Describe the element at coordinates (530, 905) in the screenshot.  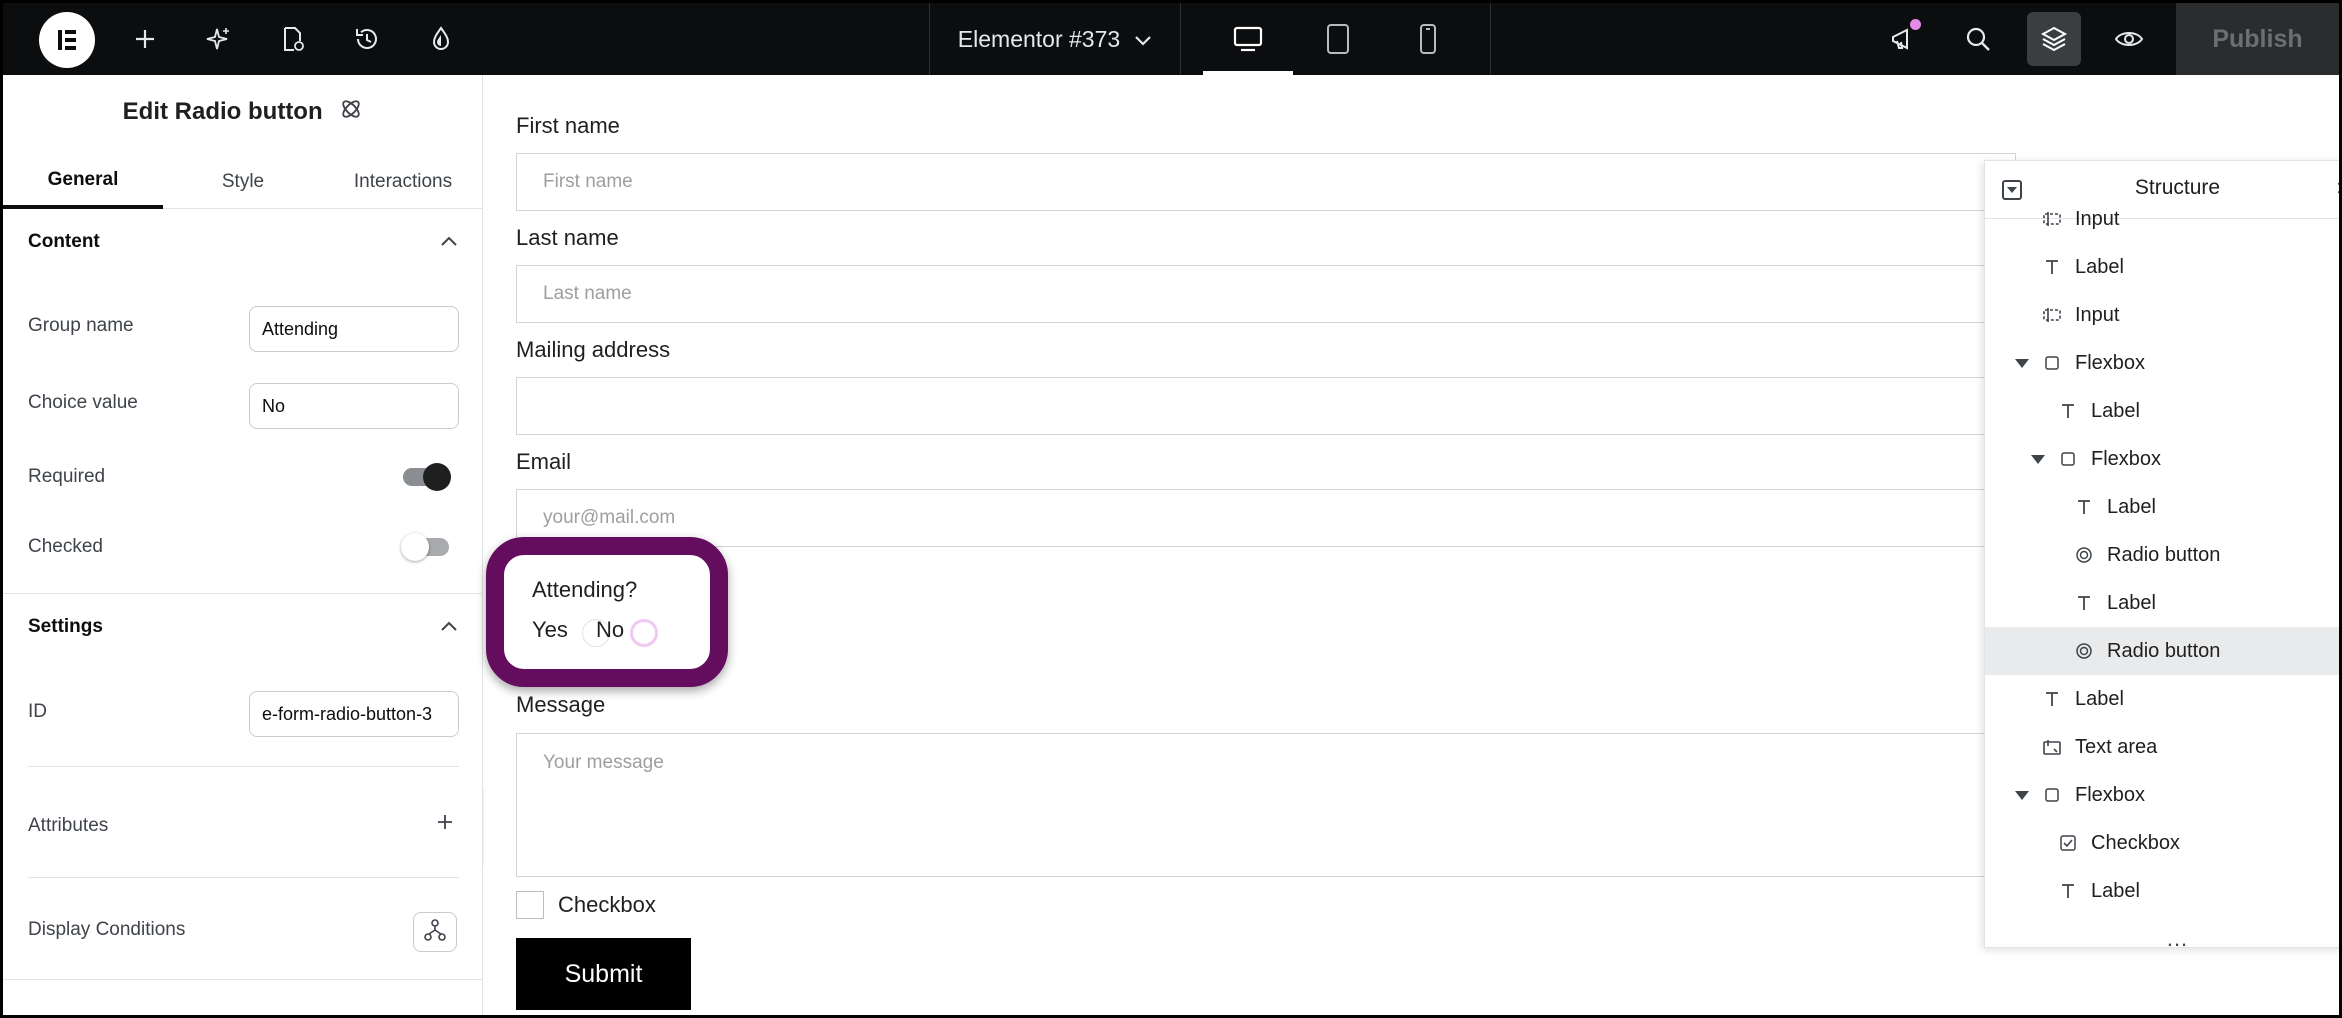
I see `consent-checkbox` at that location.